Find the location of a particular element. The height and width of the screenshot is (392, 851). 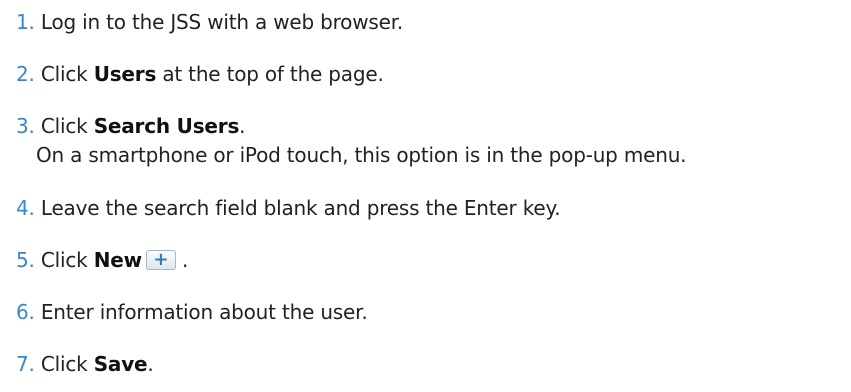

step-2: 2. Click Users at the top of the page. is located at coordinates (200, 74).